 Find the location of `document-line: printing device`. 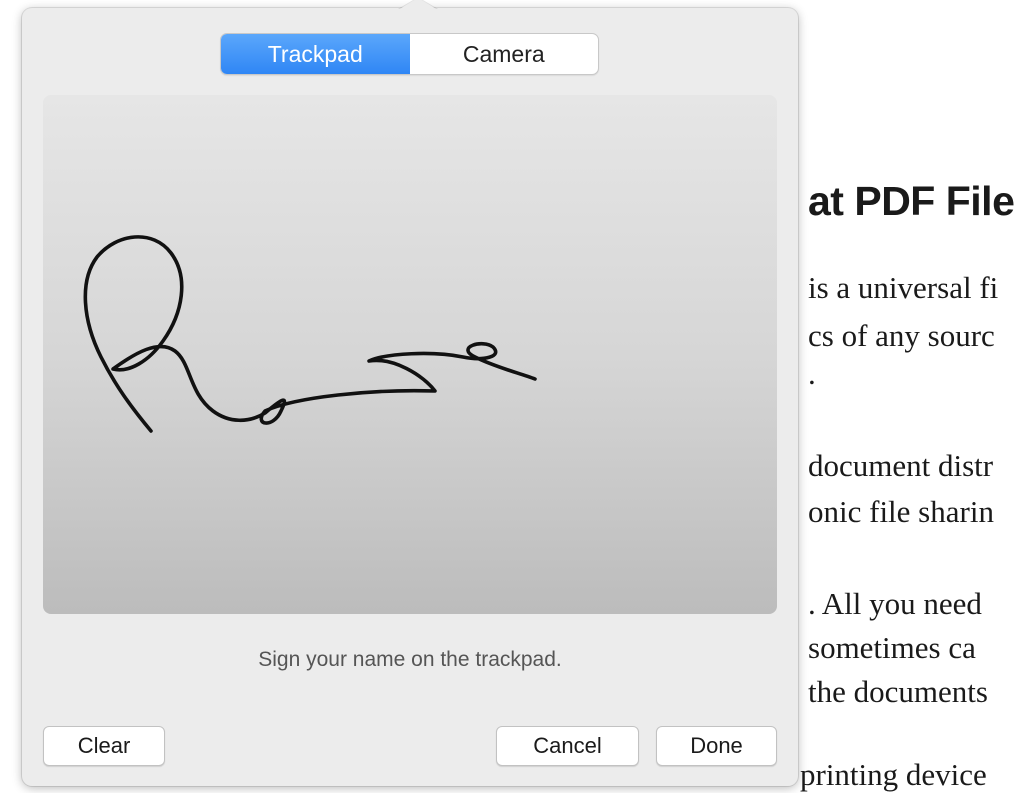

document-line: printing device is located at coordinates (893, 774).